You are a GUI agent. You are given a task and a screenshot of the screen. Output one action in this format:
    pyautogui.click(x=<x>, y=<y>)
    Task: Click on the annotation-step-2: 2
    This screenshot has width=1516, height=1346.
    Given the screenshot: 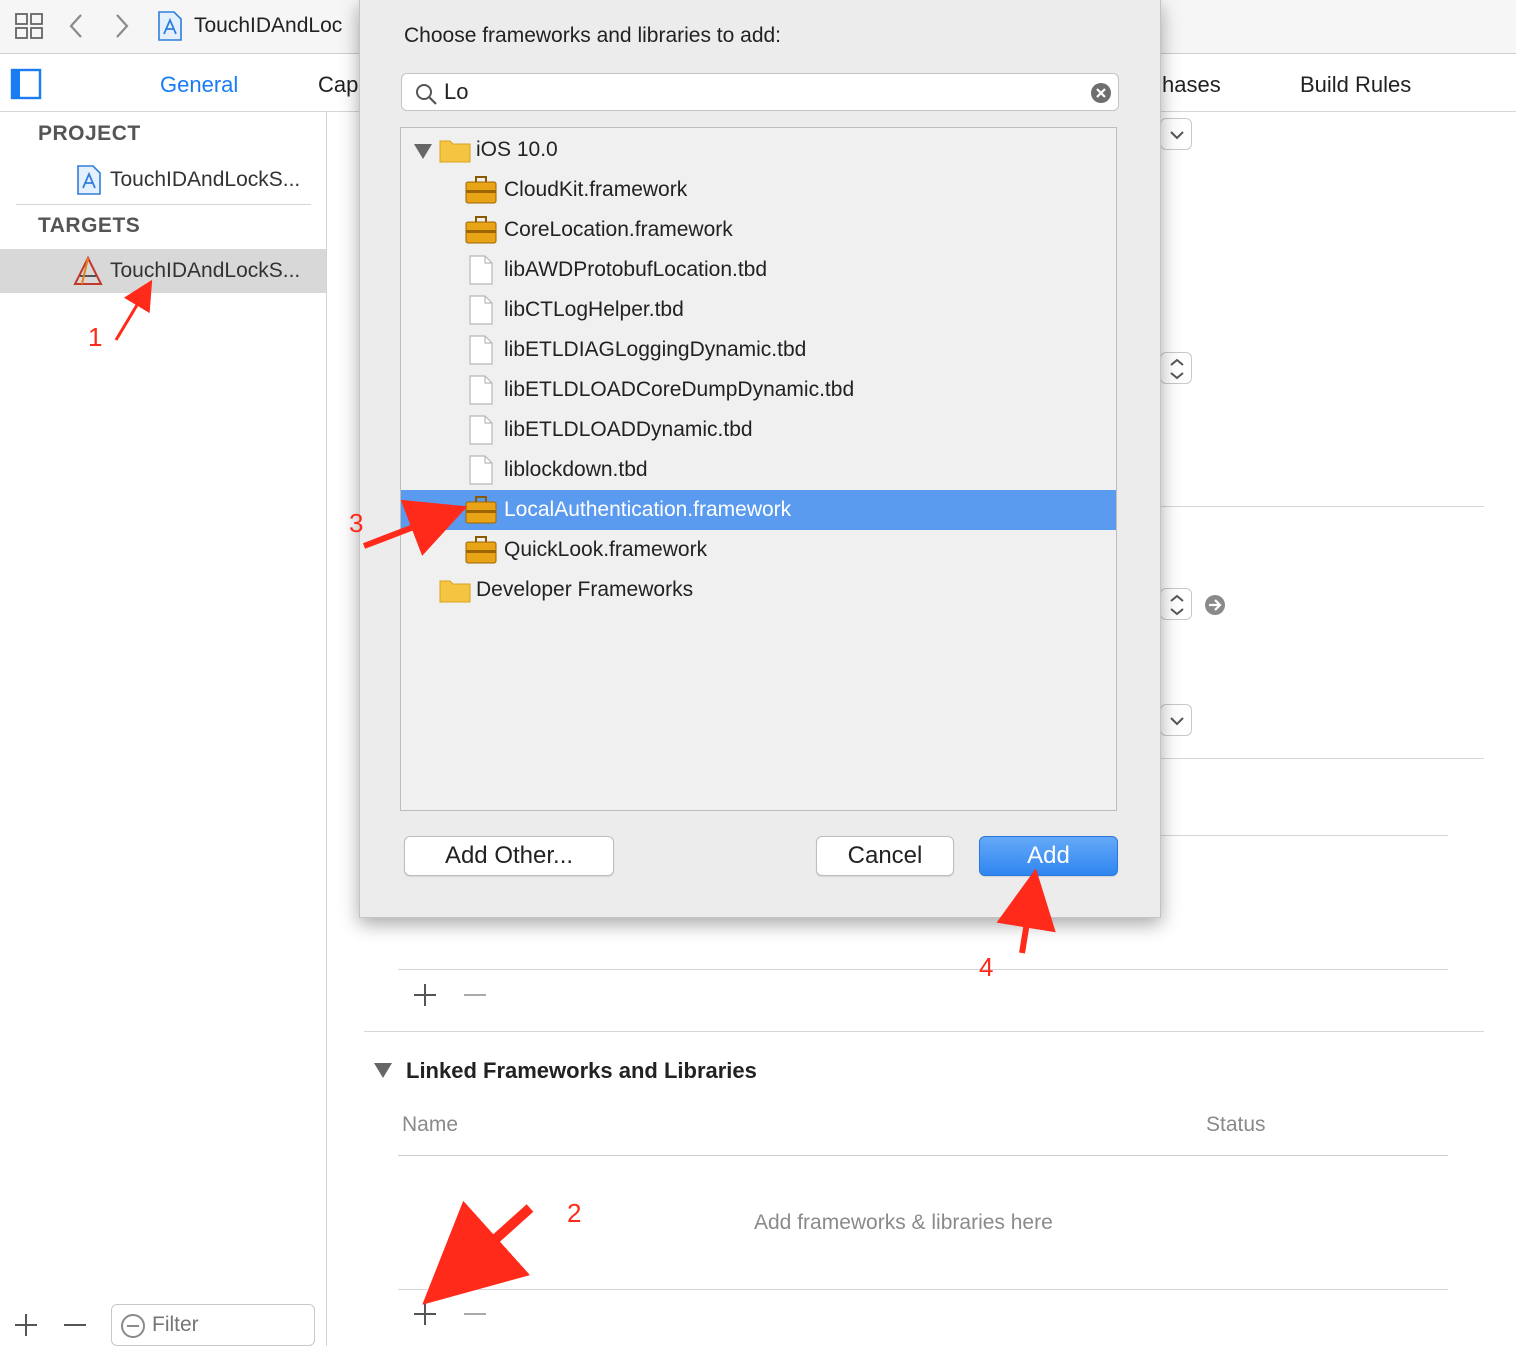 What is the action you would take?
    pyautogui.click(x=574, y=1213)
    